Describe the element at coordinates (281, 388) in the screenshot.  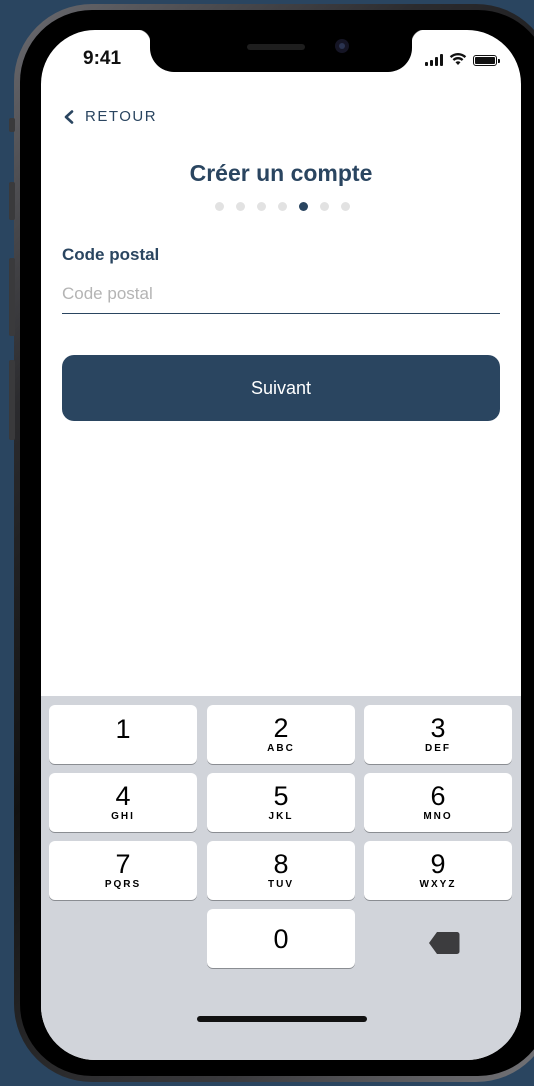
I see `next-button: Suivant` at that location.